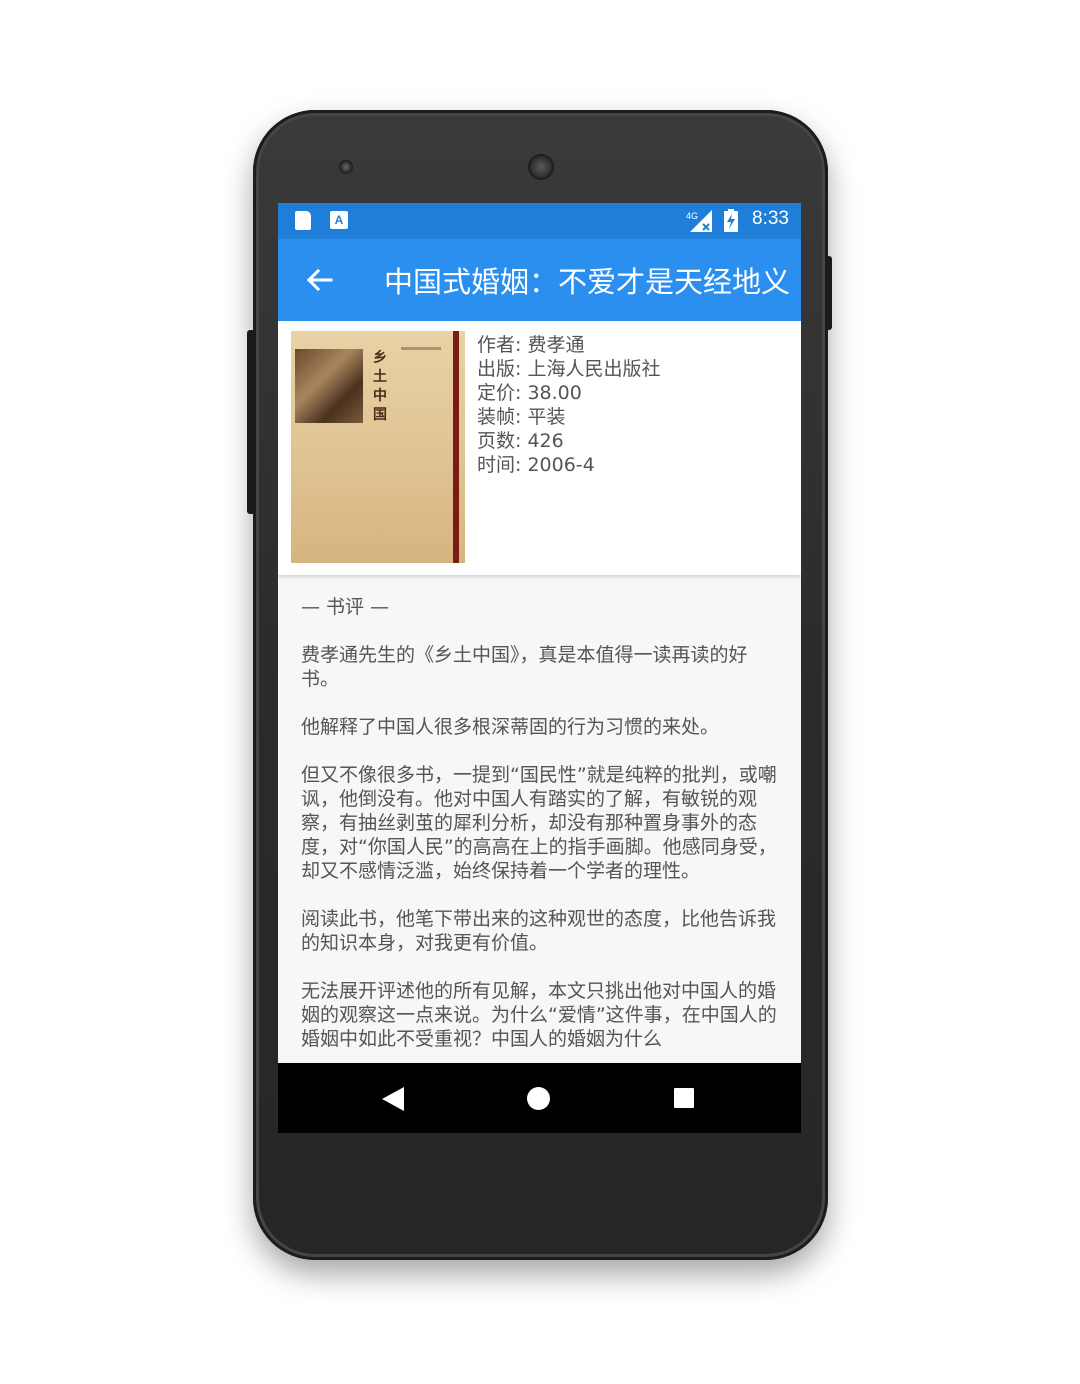 This screenshot has width=1080, height=1384. What do you see at coordinates (329, 386) in the screenshot?
I see `cover-photo` at bounding box center [329, 386].